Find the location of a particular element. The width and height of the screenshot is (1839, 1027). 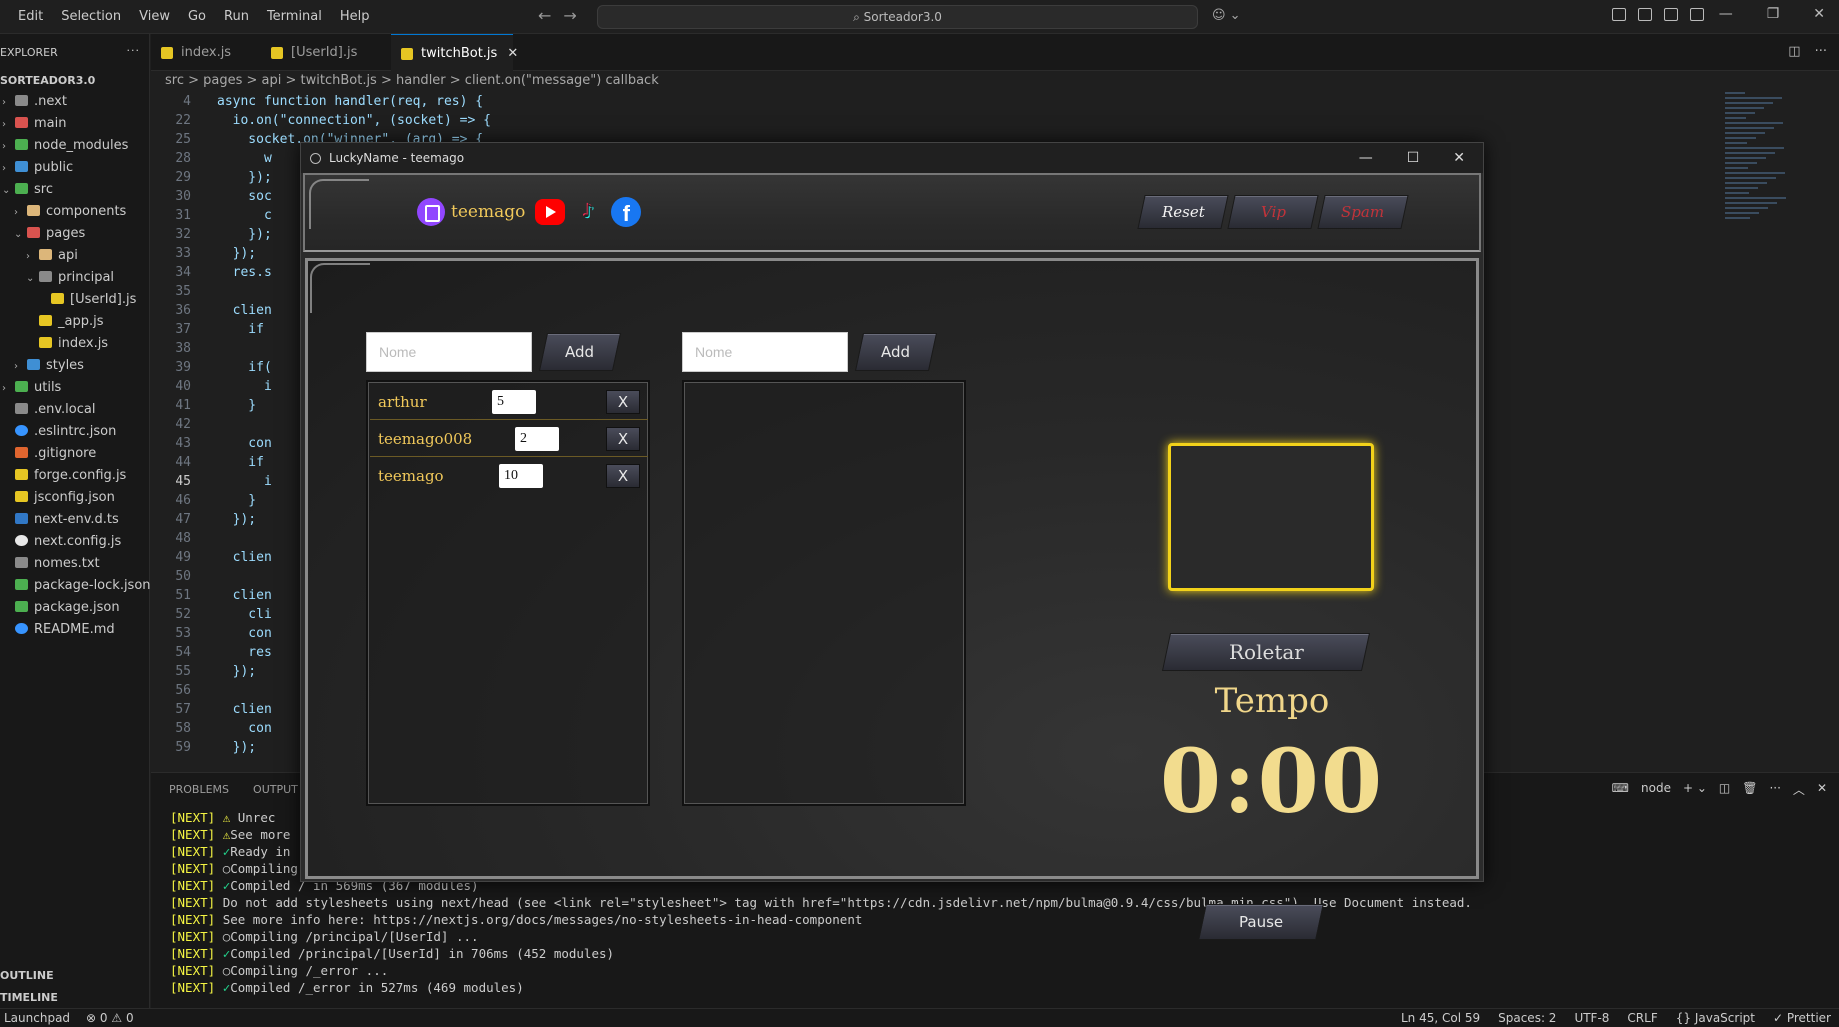

entry-count-input: 2 is located at coordinates (537, 439).